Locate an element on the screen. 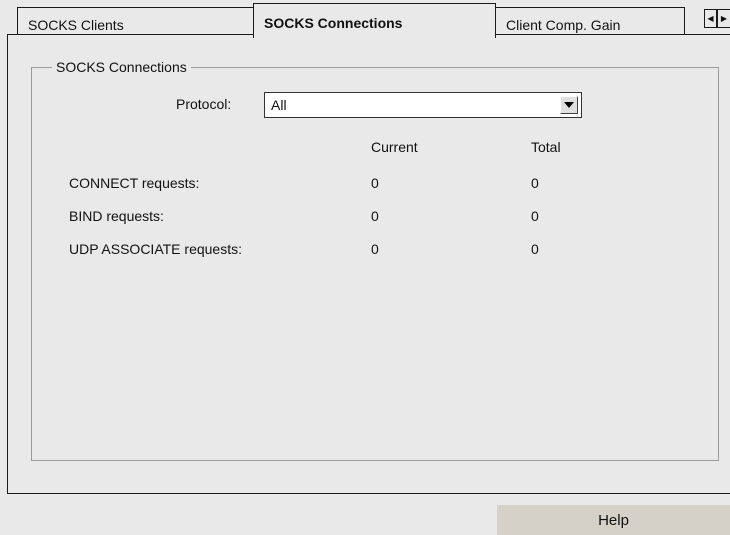 The height and width of the screenshot is (535, 730). protocol-label: Protocol: is located at coordinates (204, 104).